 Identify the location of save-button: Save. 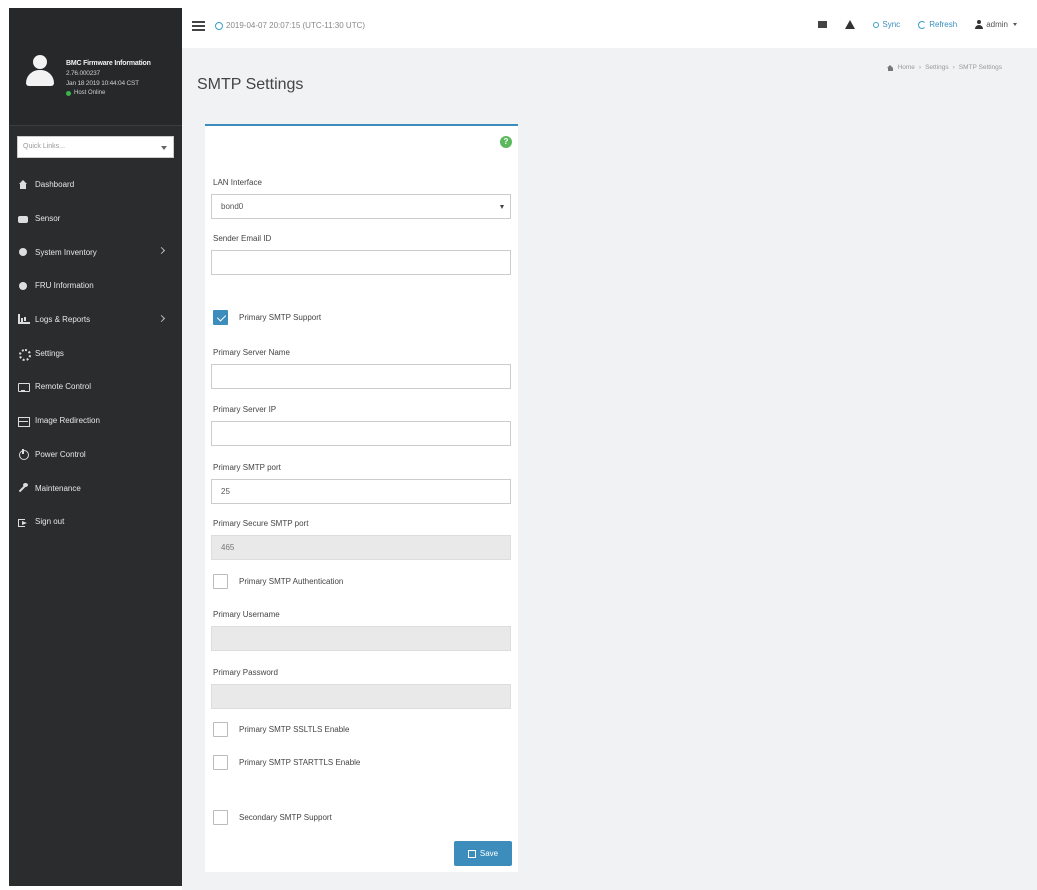
(483, 853).